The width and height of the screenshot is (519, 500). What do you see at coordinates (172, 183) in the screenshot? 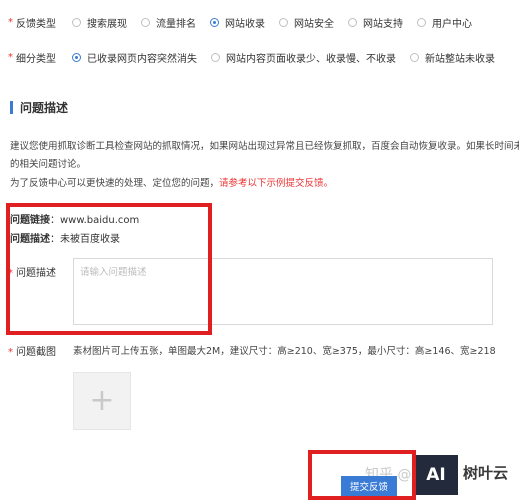
I see `intro-line-3: 为了反馈中心可以更快速的处理、定位您的问题，请参考以下示例提交反馈。` at bounding box center [172, 183].